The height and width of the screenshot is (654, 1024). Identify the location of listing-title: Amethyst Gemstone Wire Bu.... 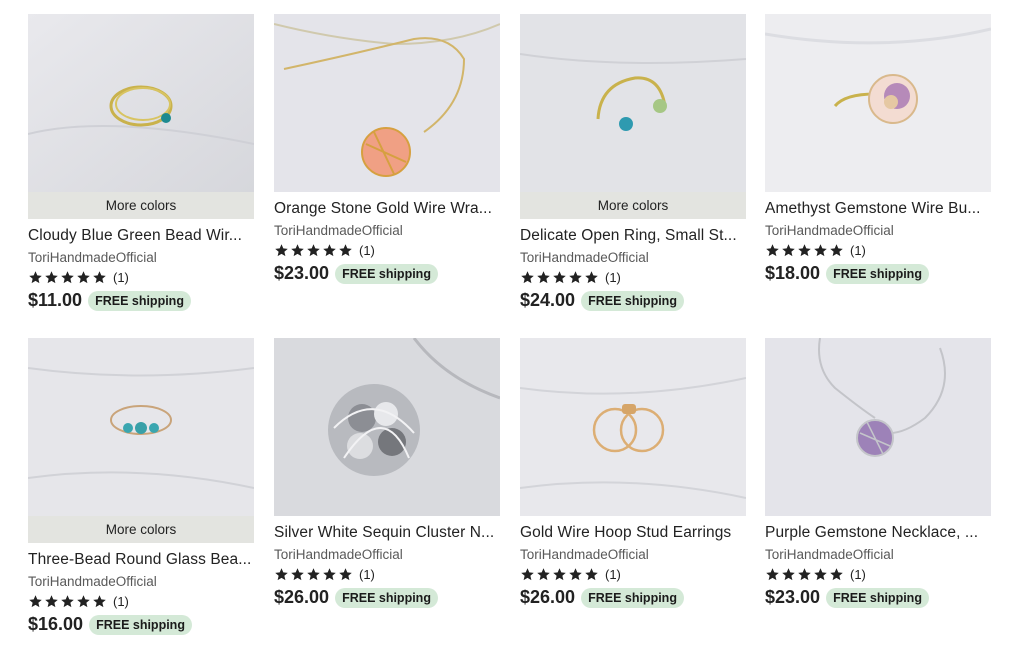
(878, 209).